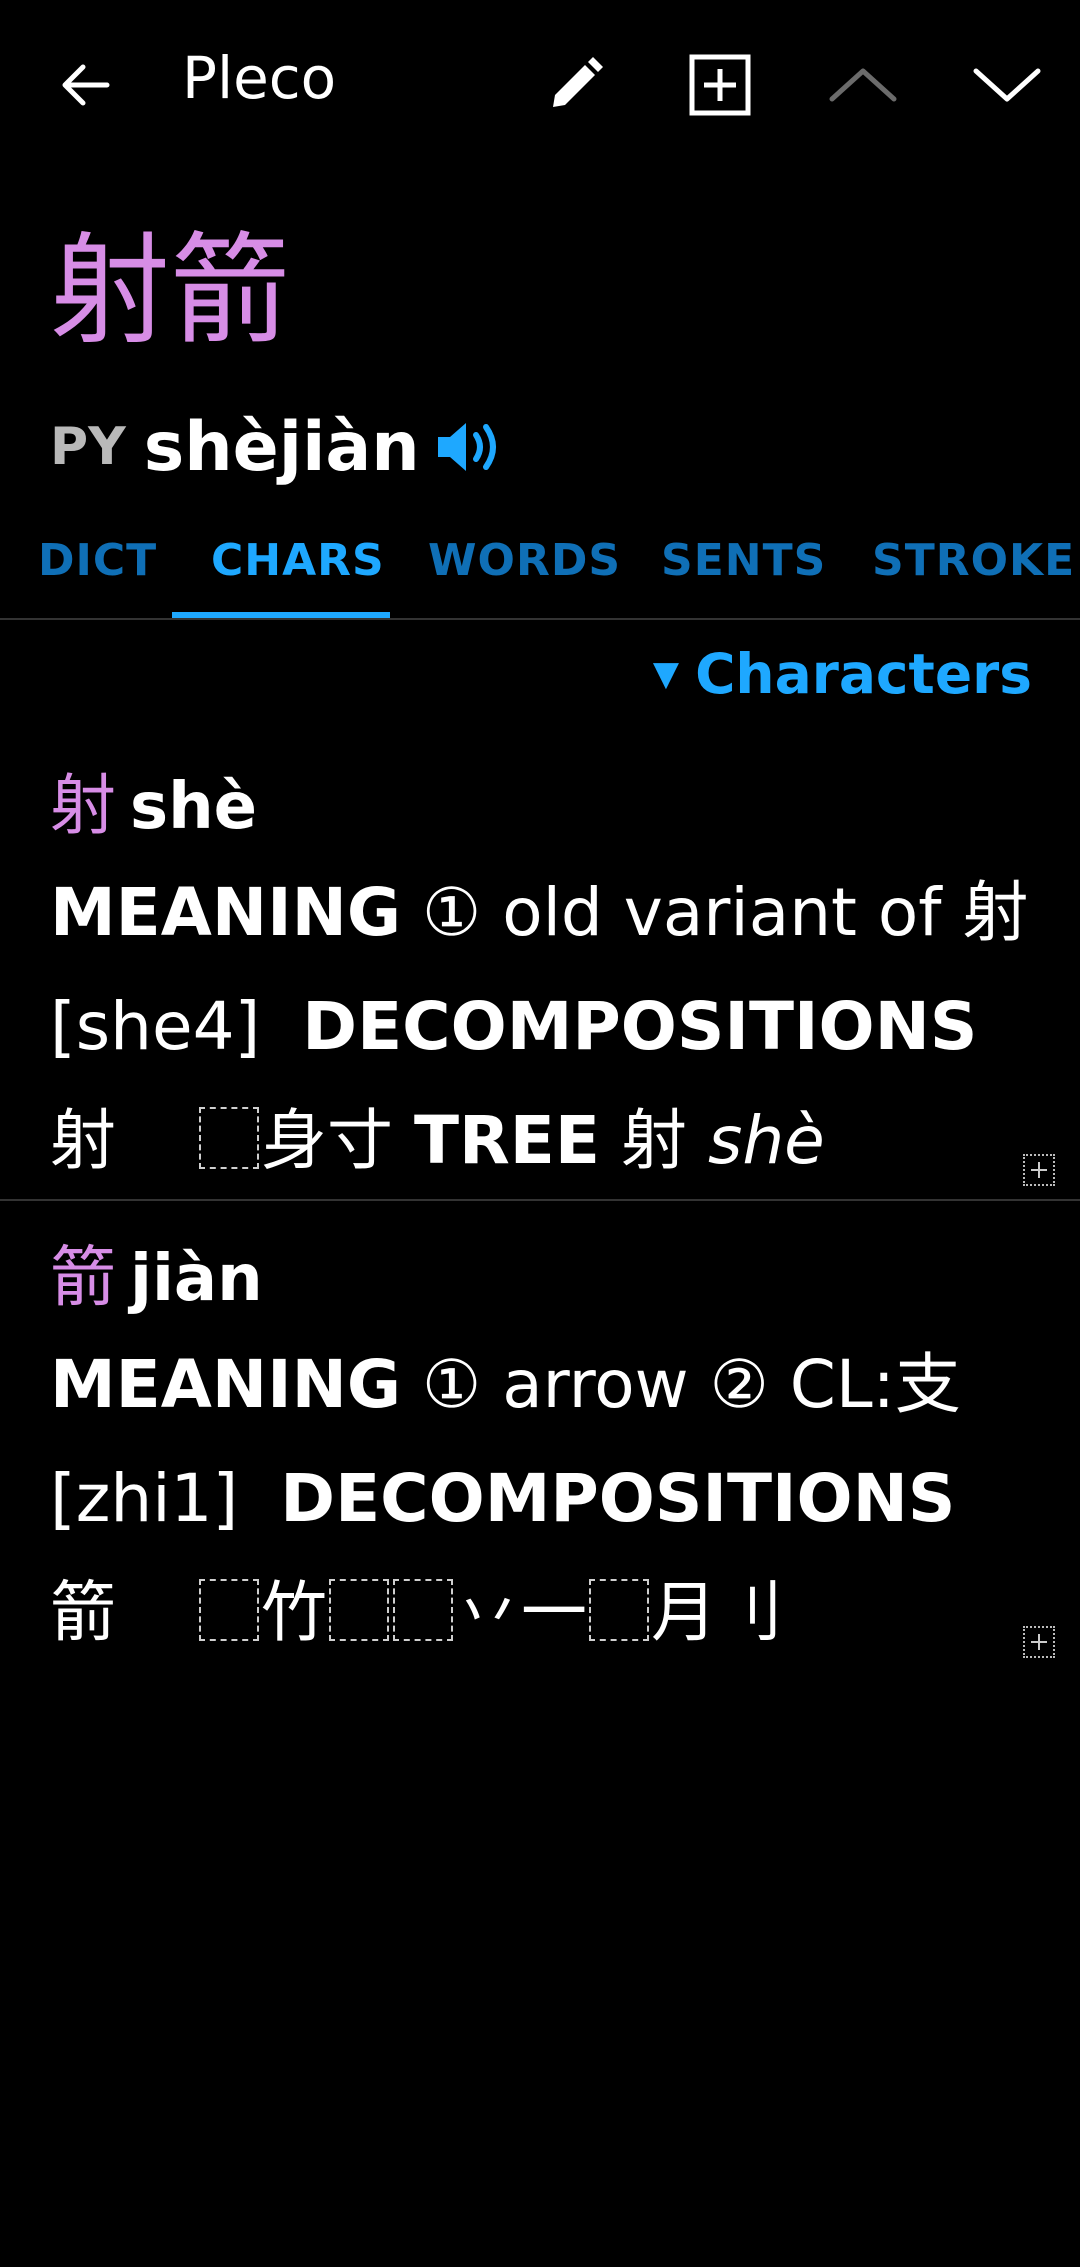 This screenshot has height=2267, width=1080. I want to click on meaning-text: arrow, so click(595, 1384).